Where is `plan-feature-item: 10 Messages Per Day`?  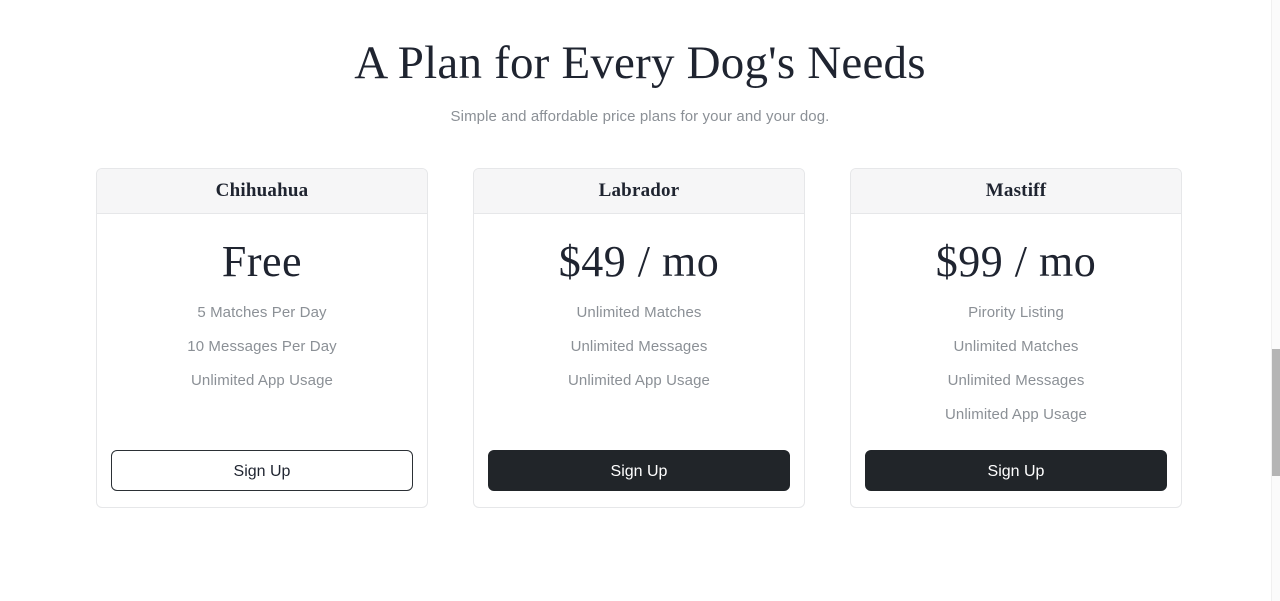 plan-feature-item: 10 Messages Per Day is located at coordinates (262, 346).